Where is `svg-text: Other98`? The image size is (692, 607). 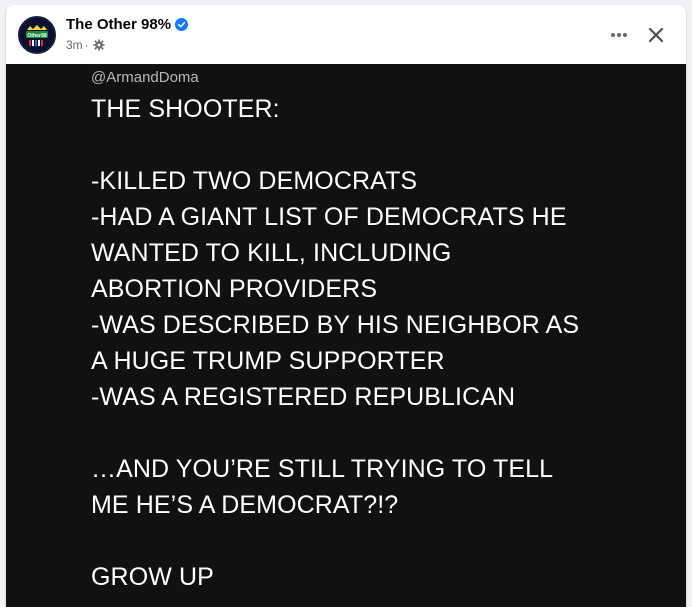
svg-text: Other98 is located at coordinates (37, 36).